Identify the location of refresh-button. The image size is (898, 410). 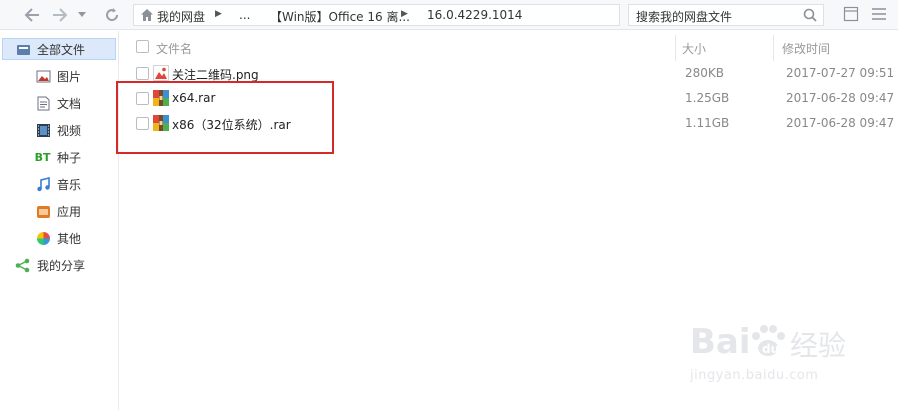
(112, 15).